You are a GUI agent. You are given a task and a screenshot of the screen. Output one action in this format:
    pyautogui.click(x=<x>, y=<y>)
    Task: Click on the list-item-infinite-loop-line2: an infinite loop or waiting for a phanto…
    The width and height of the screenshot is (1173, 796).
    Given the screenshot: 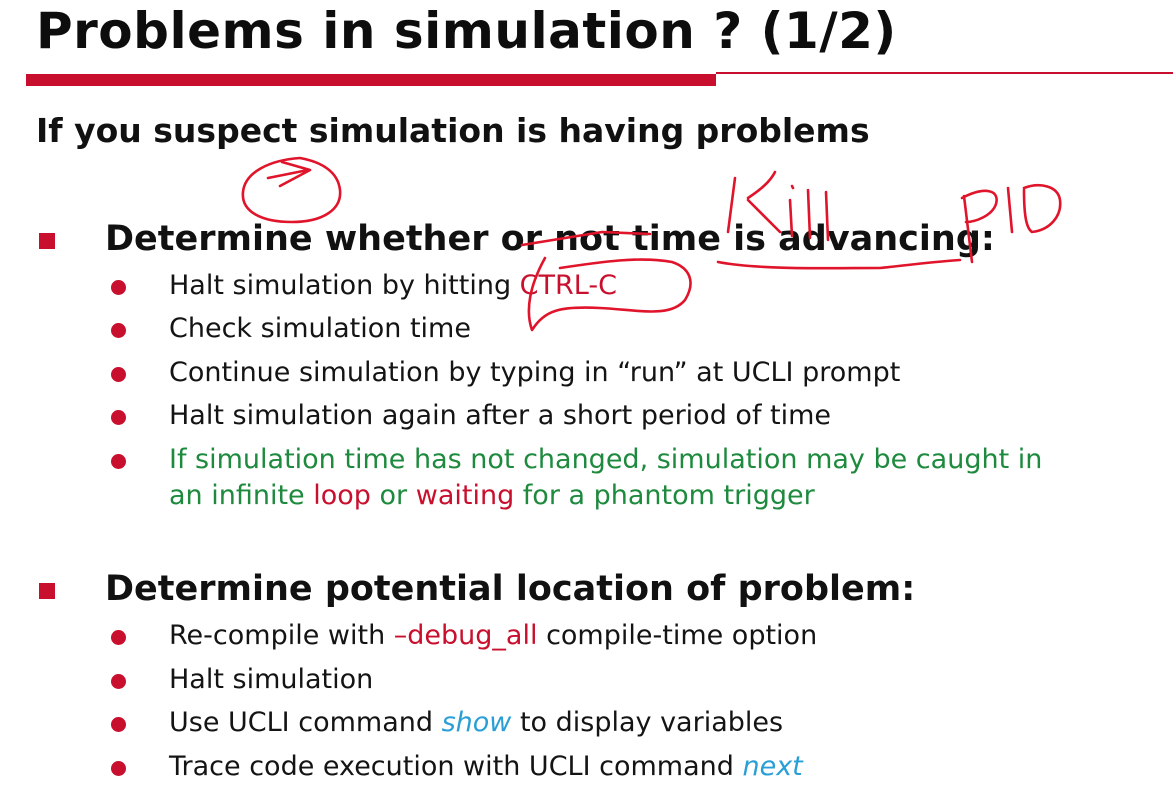 What is the action you would take?
    pyautogui.click(x=492, y=495)
    